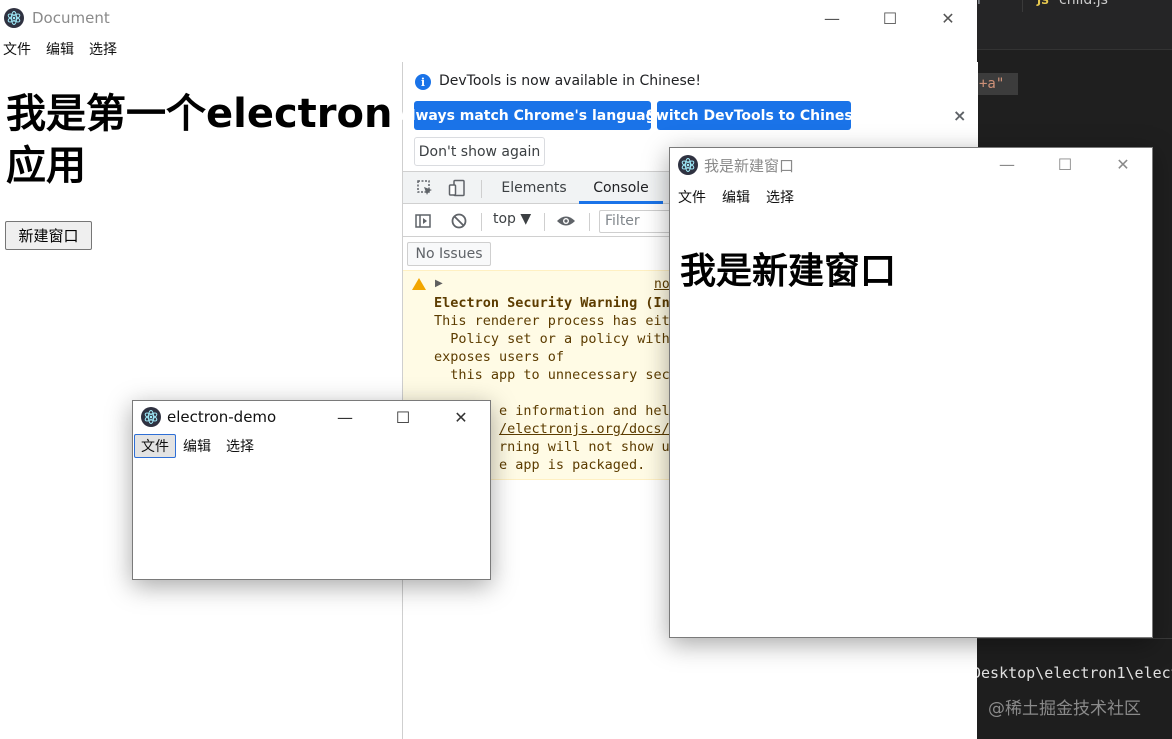  What do you see at coordinates (222, 417) in the screenshot?
I see `demo-window-title: electron-demo` at bounding box center [222, 417].